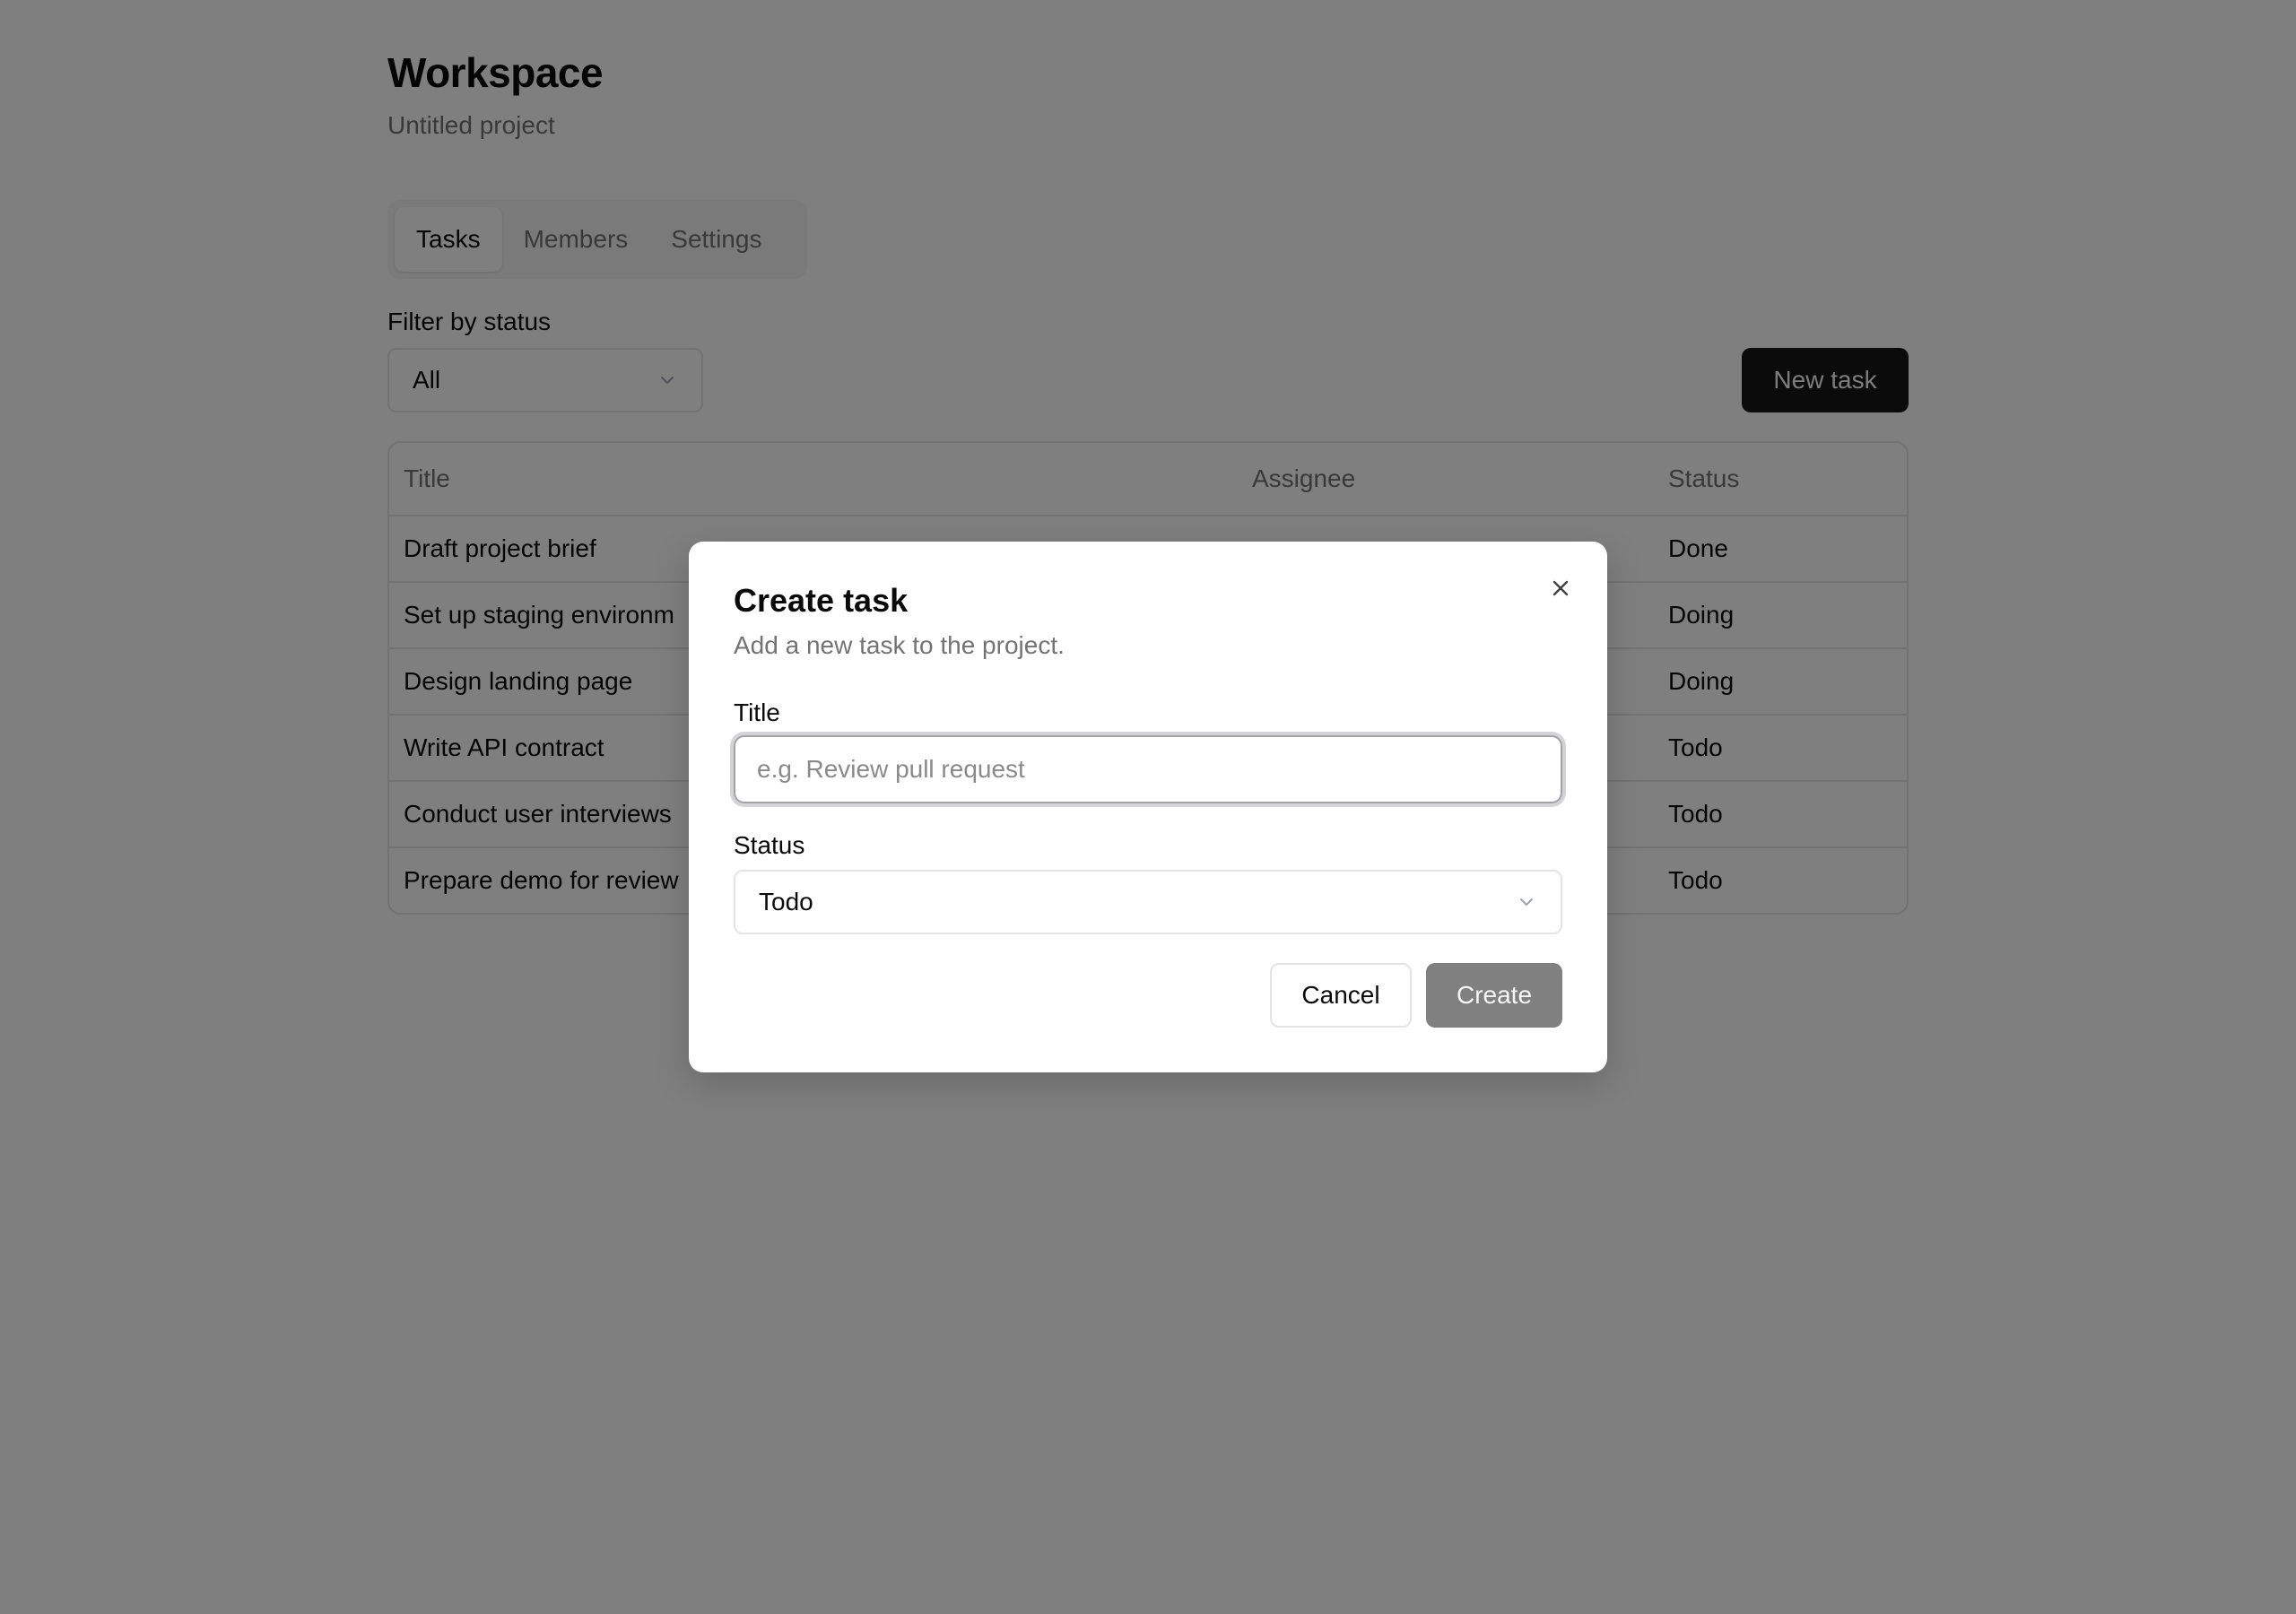  What do you see at coordinates (899, 645) in the screenshot?
I see `dialog-description: Add a new task to the project.` at bounding box center [899, 645].